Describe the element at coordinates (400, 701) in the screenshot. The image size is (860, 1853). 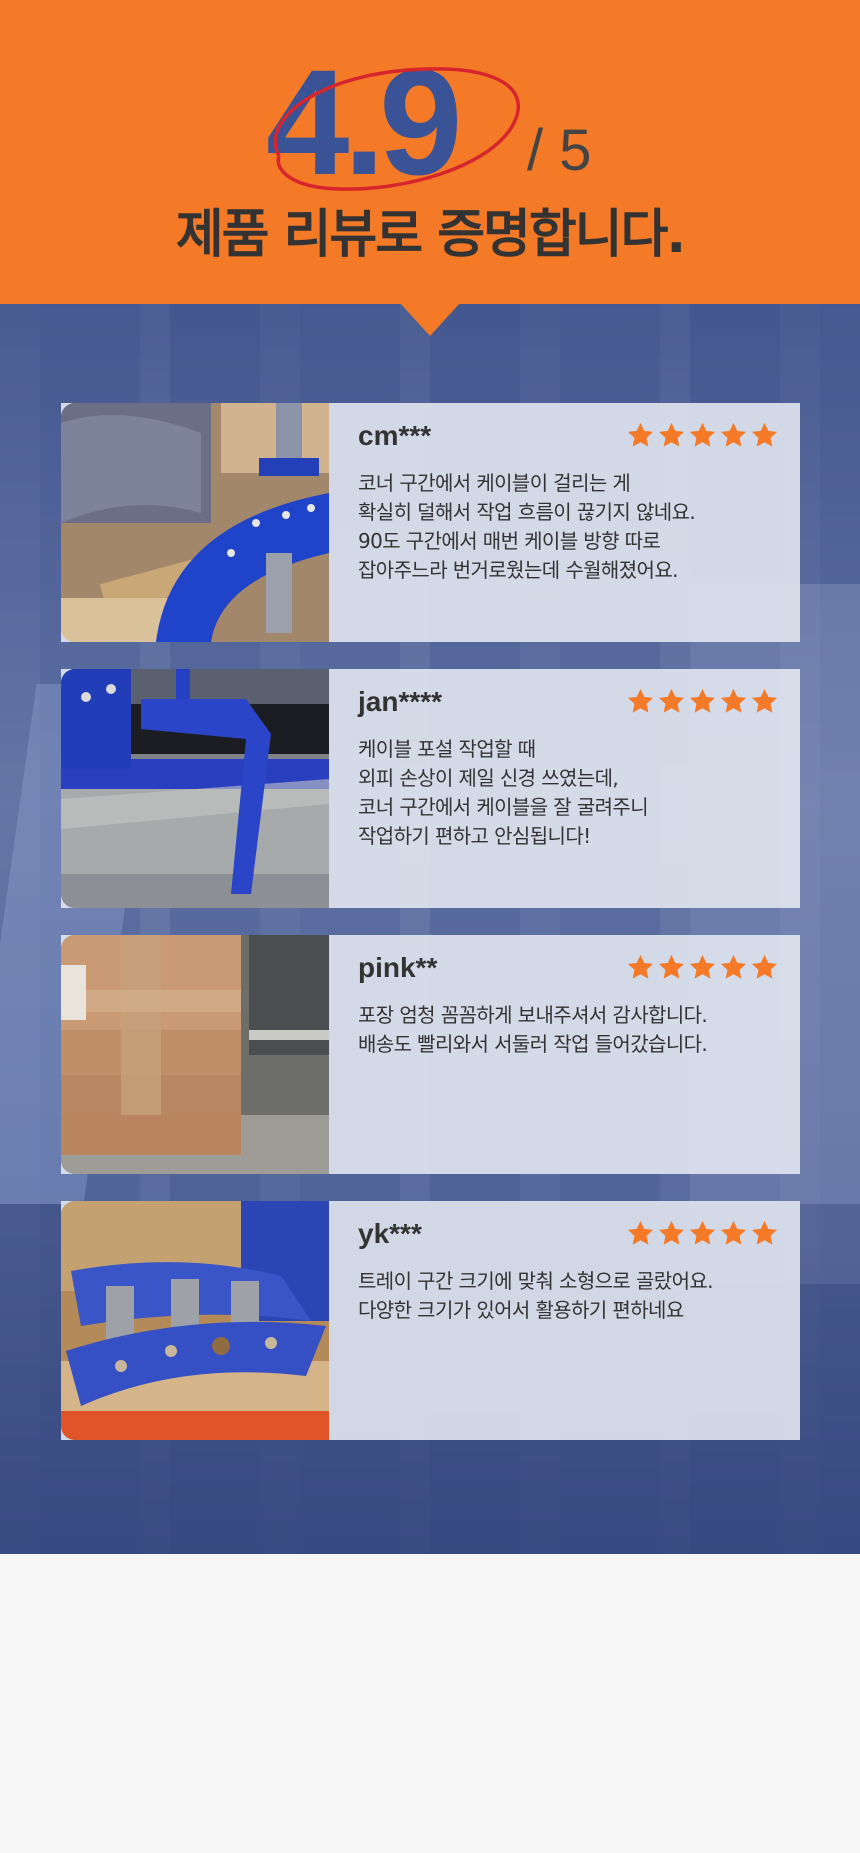
I see `reviewer-name: jan****` at that location.